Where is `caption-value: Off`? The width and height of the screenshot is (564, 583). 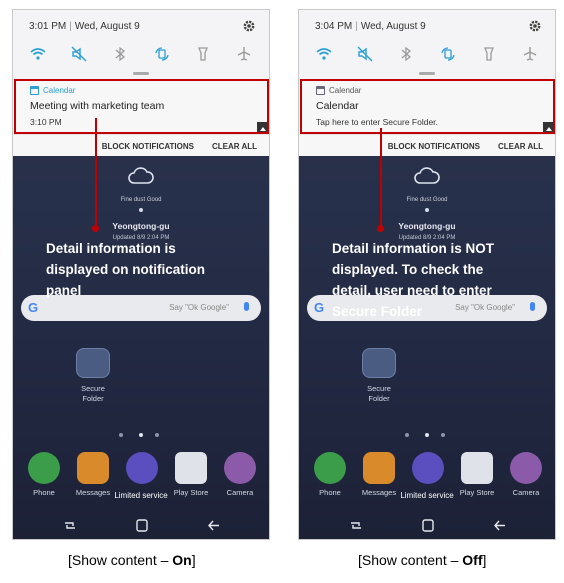 caption-value: Off is located at coordinates (472, 560).